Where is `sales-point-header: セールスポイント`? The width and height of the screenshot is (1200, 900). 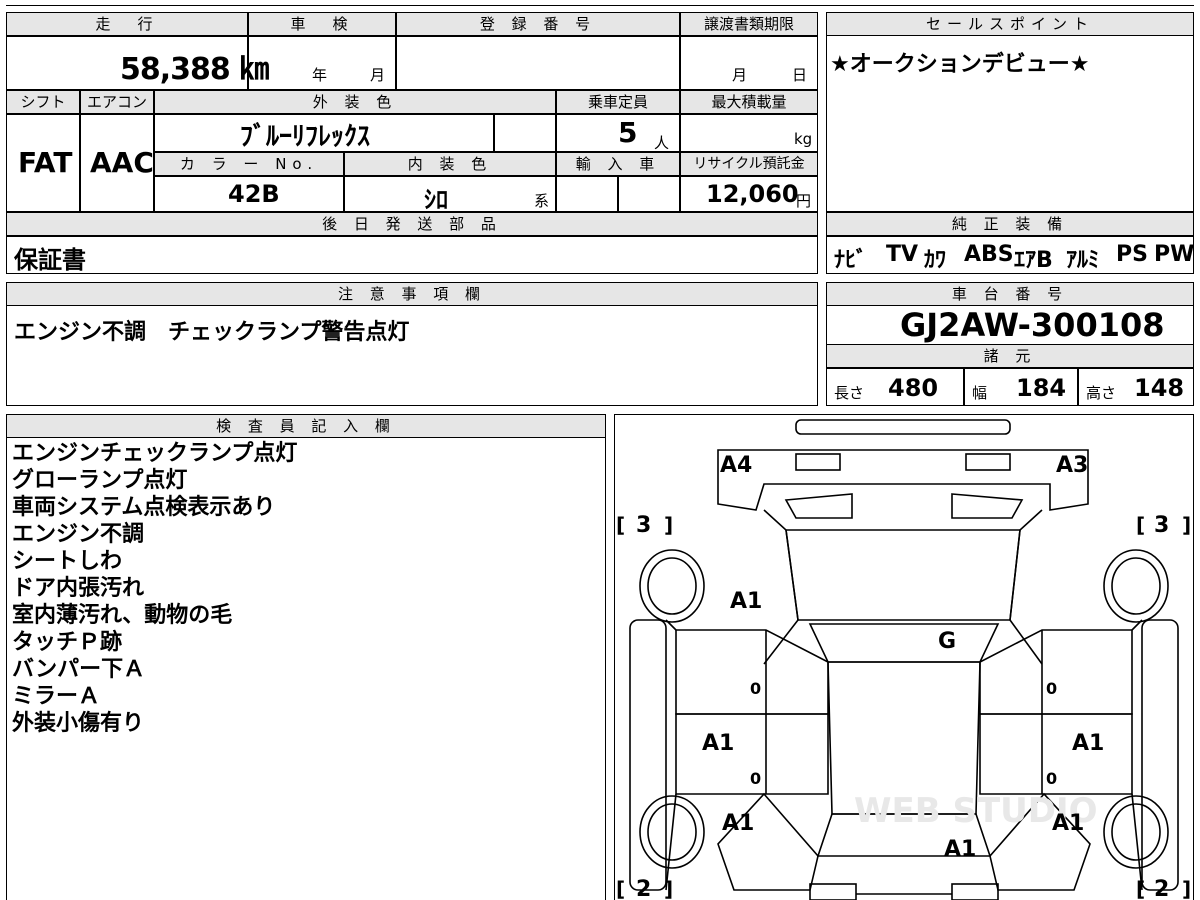
sales-point-header: セールスポイント is located at coordinates (1010, 24).